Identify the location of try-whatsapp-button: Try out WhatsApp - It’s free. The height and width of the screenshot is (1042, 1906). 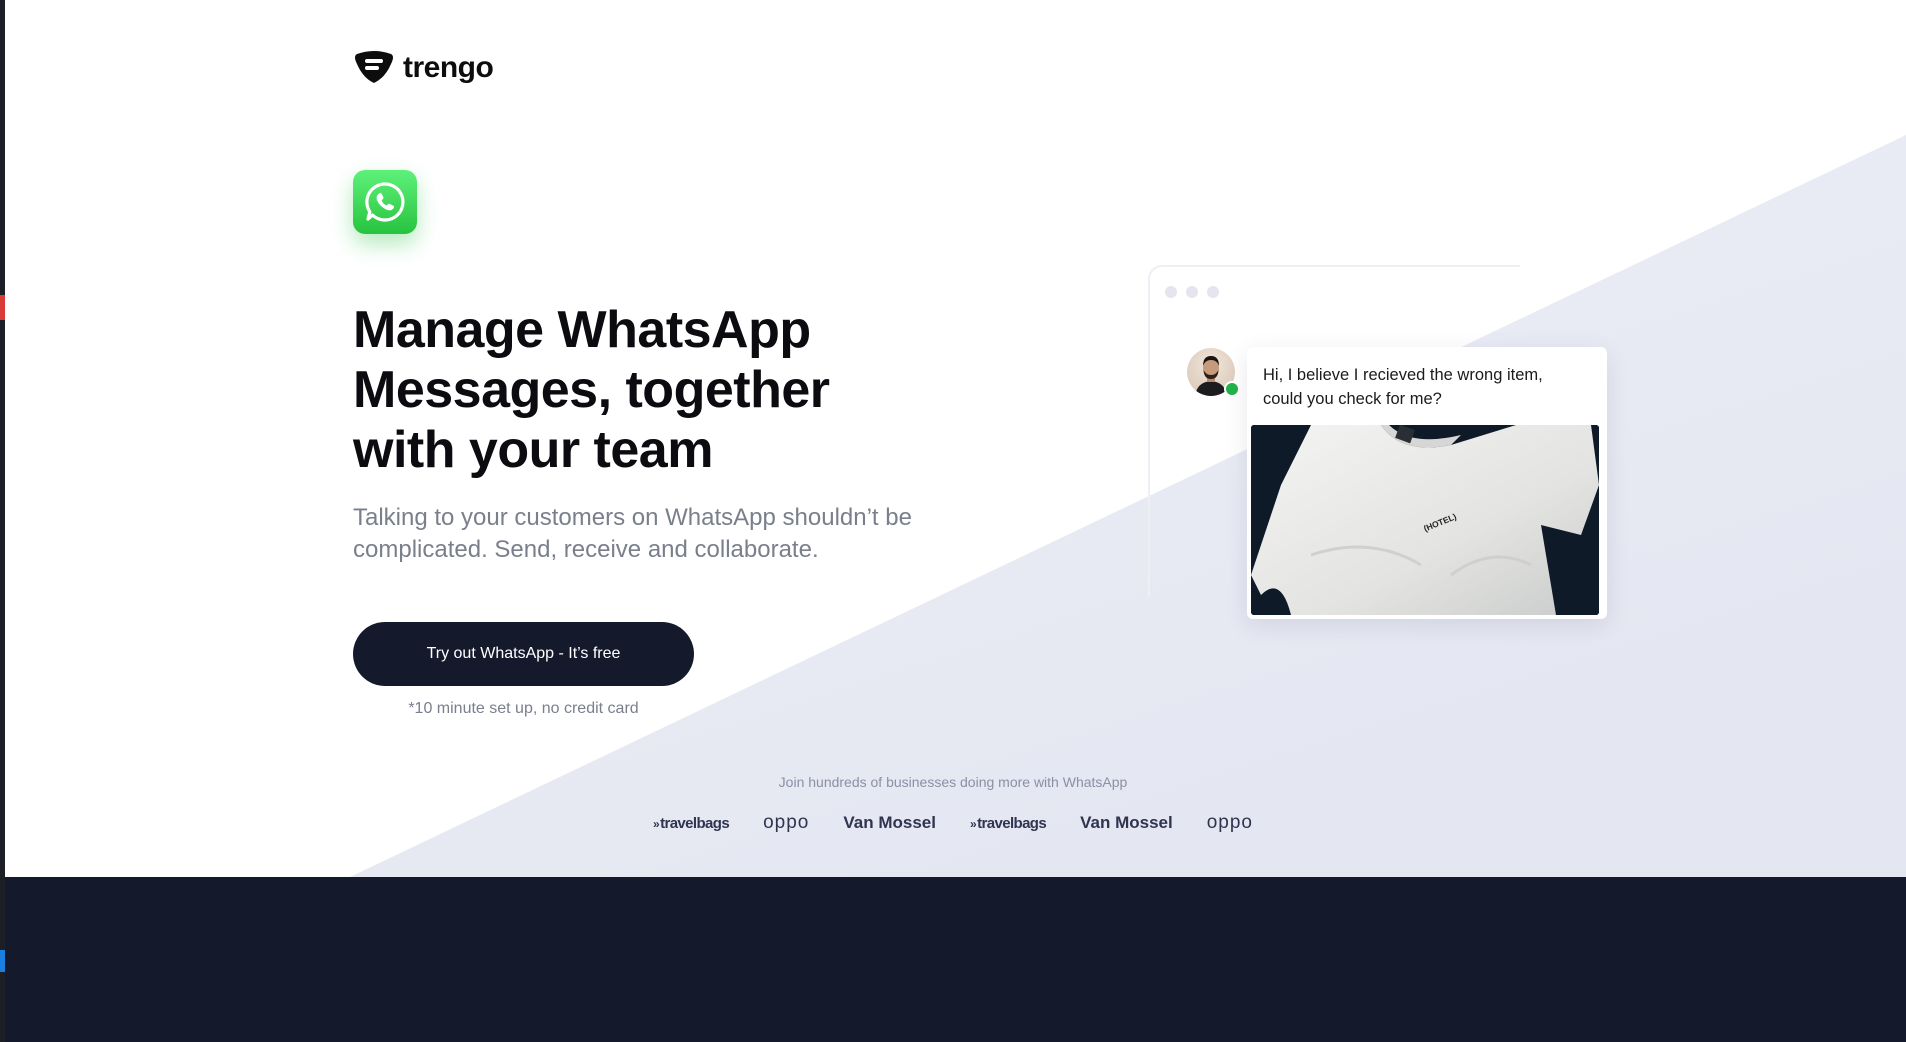
(523, 654).